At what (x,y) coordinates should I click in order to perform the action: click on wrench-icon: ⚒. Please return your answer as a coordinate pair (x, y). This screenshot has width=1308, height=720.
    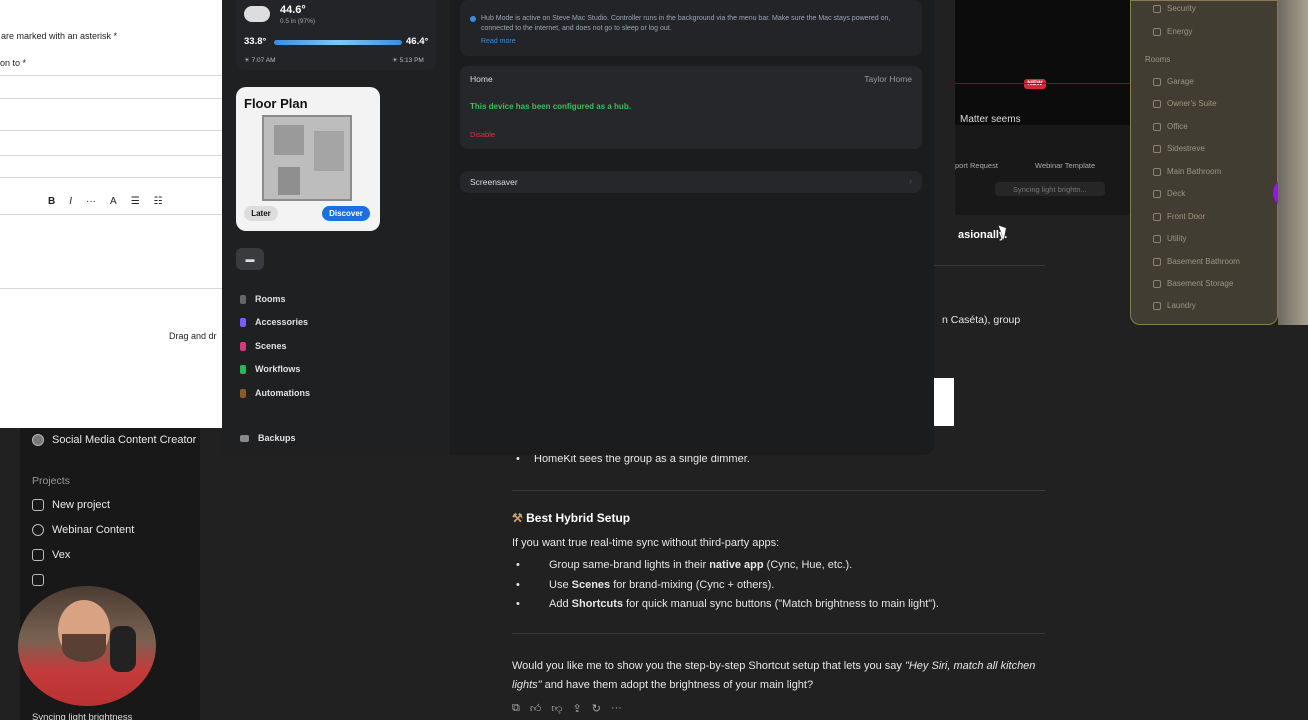
    Looking at the image, I should click on (517, 518).